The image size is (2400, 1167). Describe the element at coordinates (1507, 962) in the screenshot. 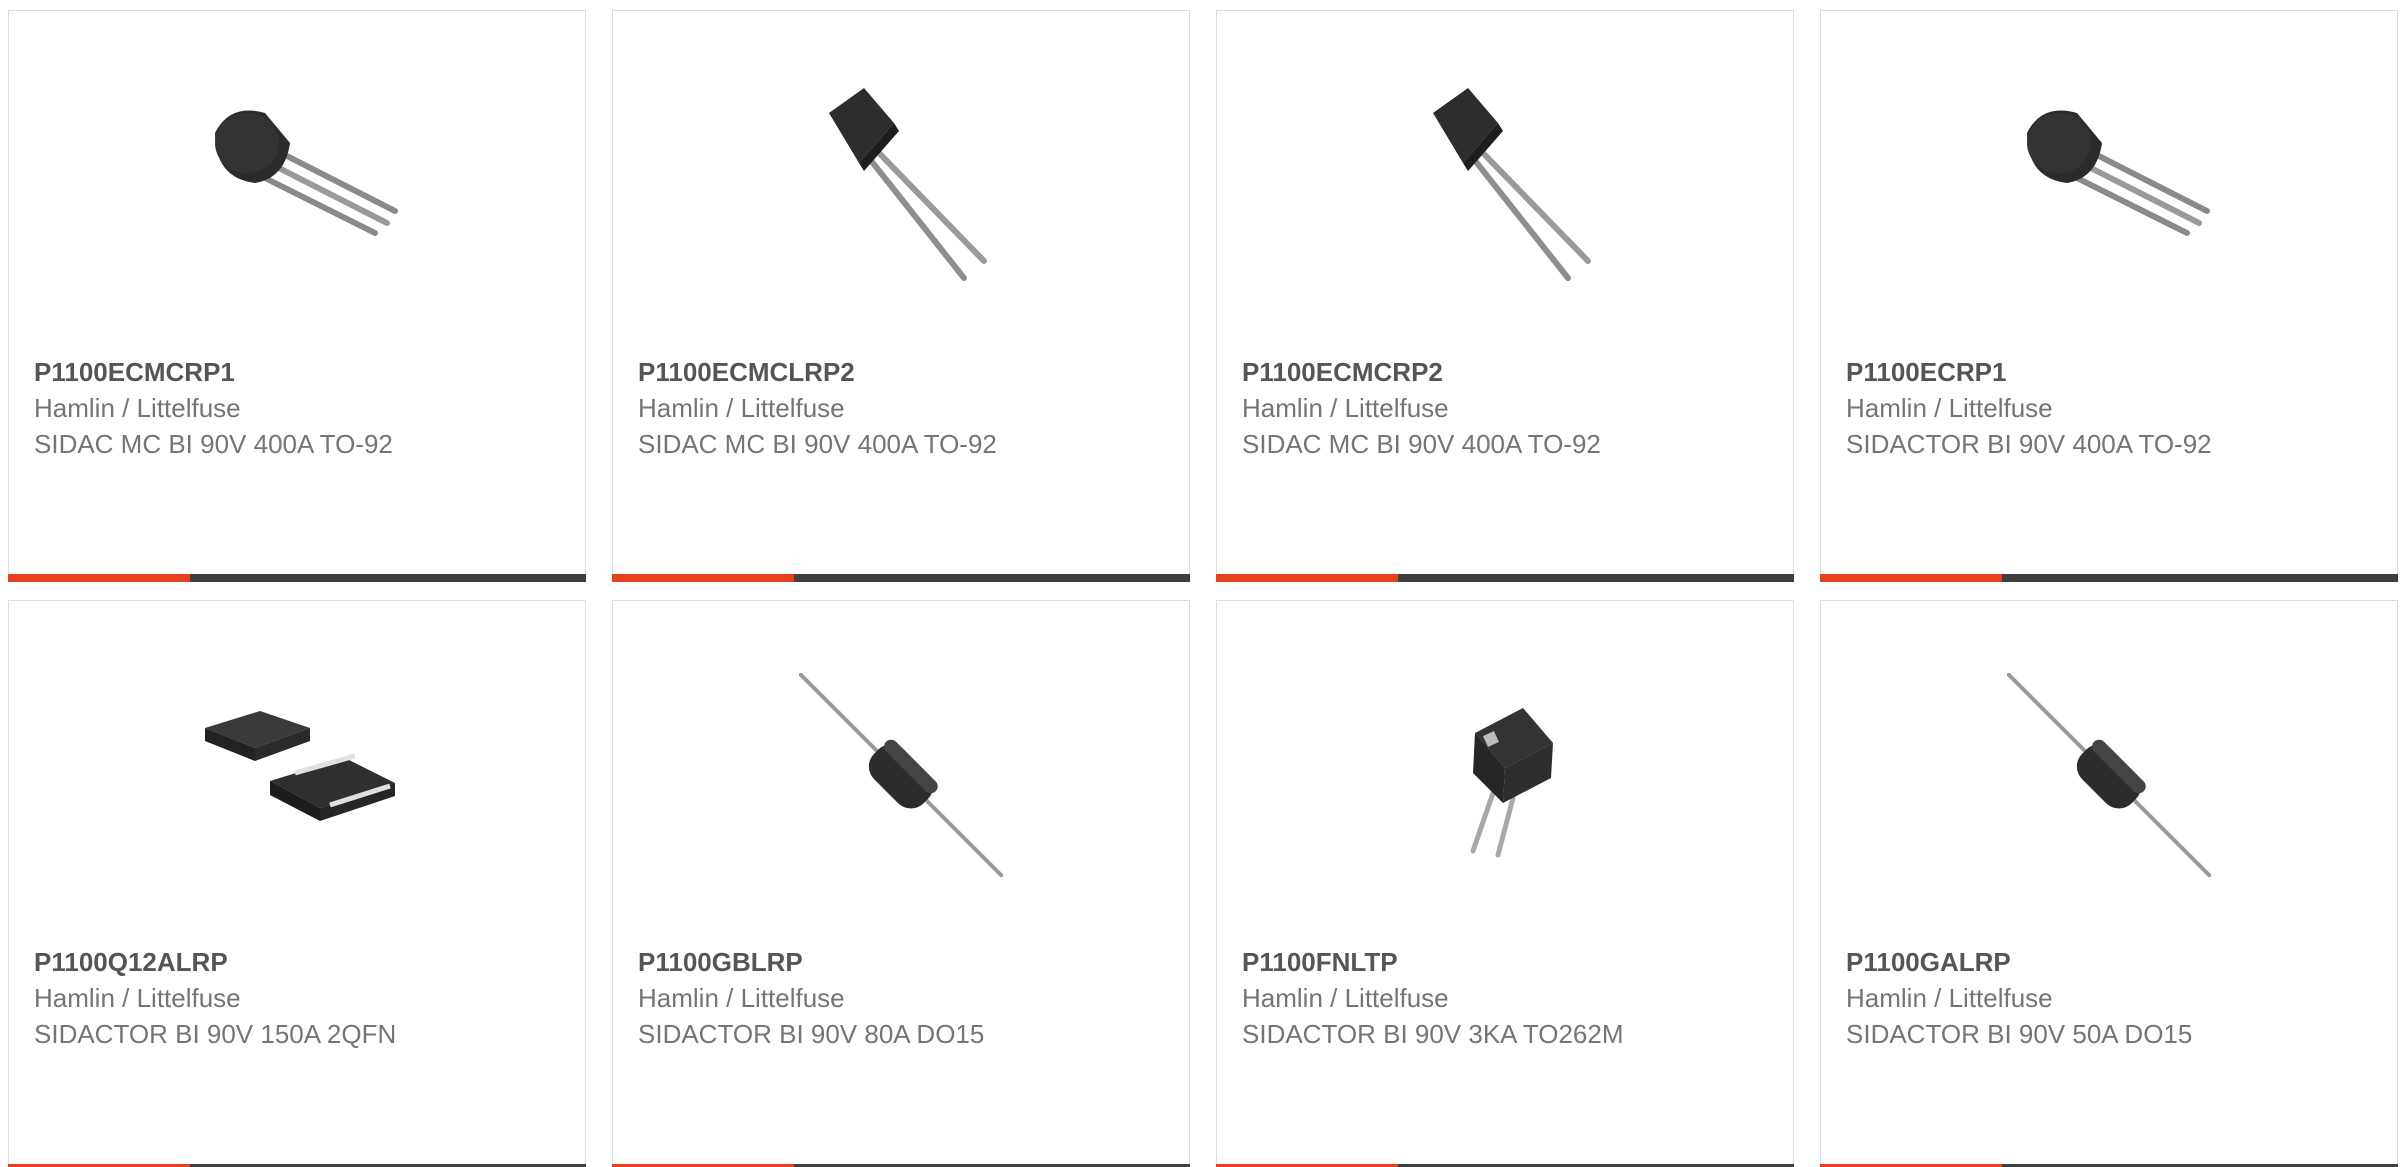

I see `part-number-link: P1100FNLTP` at that location.